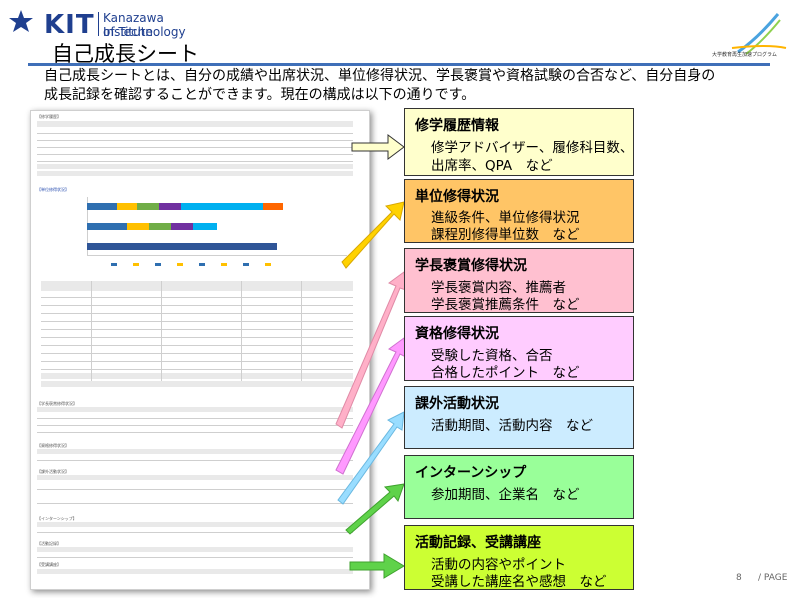 The image size is (800, 598). Describe the element at coordinates (373, 235) in the screenshot. I see `arrow-credits` at that location.